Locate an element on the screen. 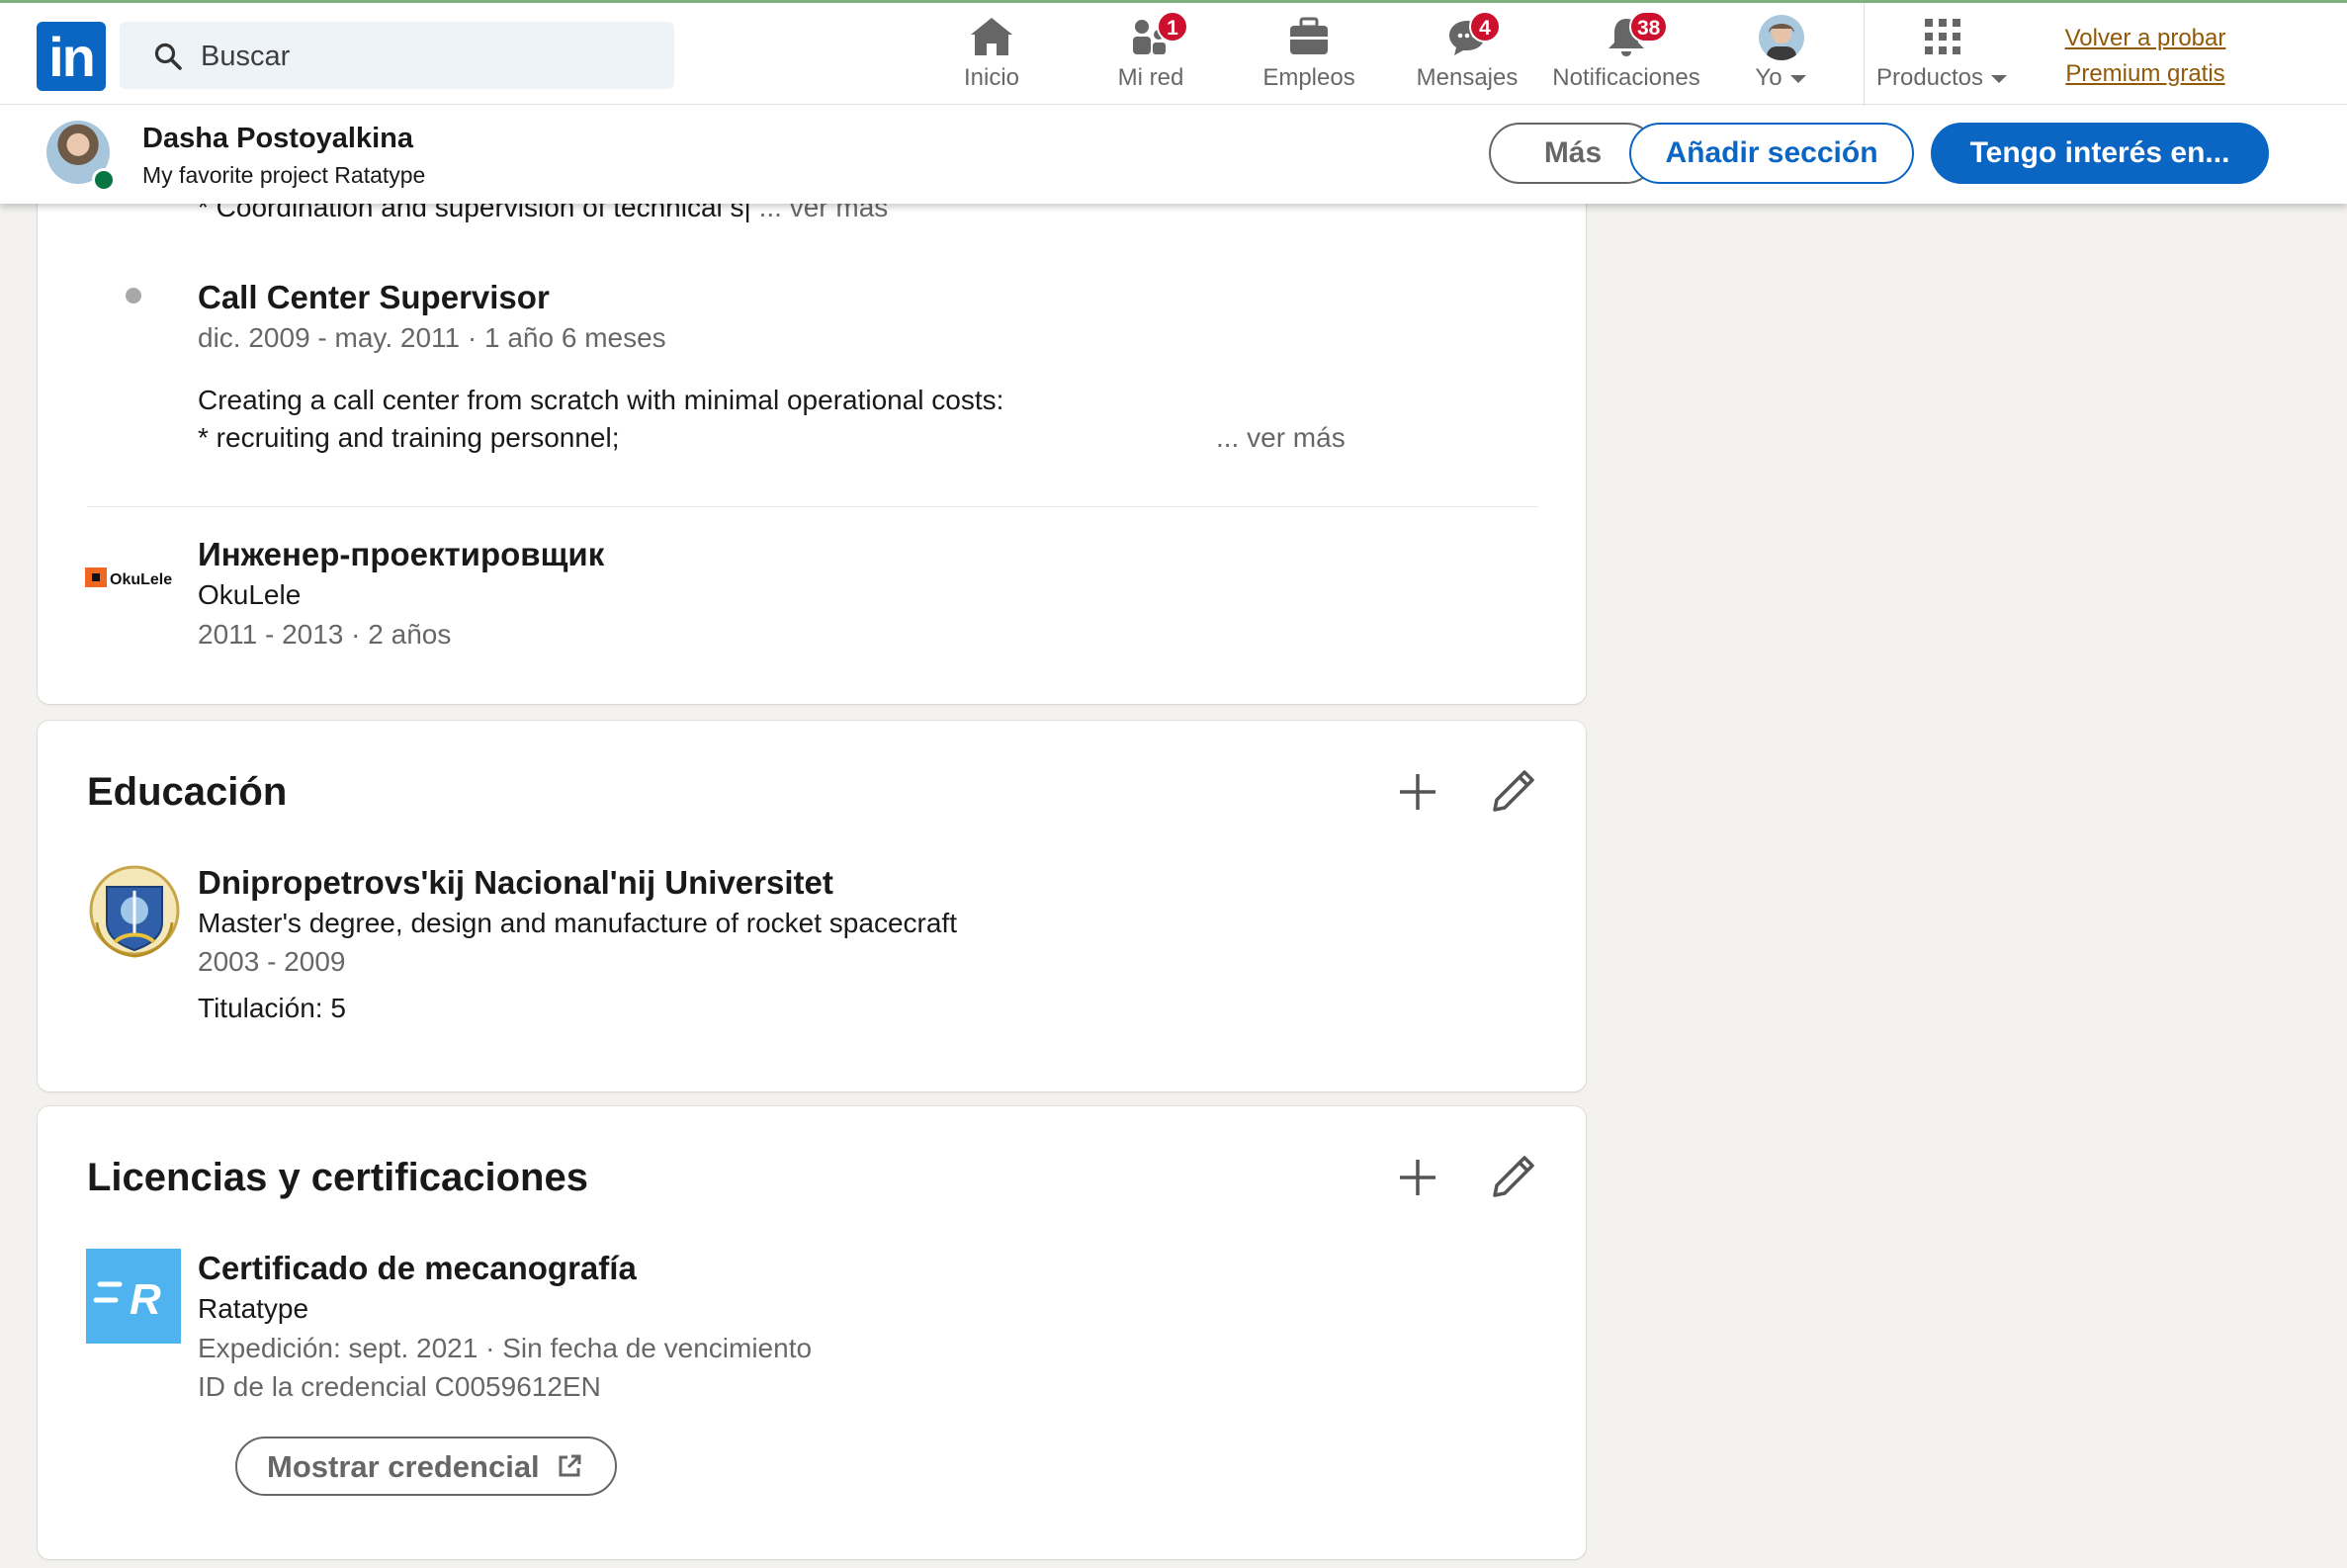 The image size is (2347, 1568). okulele-logo: OkuLele is located at coordinates (134, 577).